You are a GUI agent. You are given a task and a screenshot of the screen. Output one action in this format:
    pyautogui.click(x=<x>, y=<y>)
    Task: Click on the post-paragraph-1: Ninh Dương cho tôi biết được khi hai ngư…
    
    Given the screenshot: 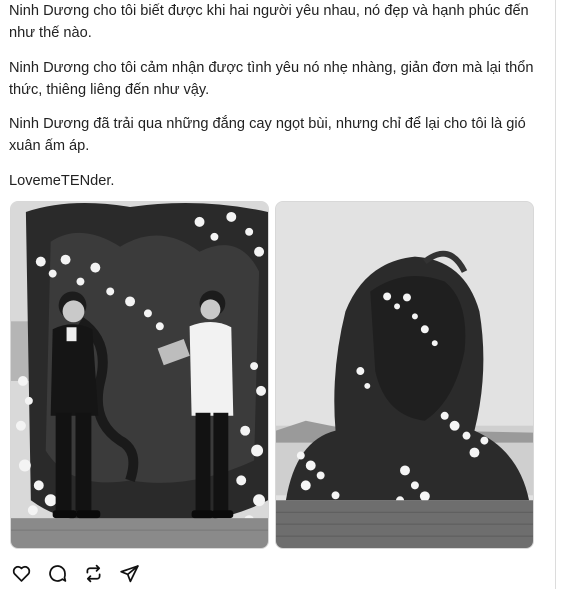 What is the action you would take?
    pyautogui.click(x=269, y=22)
    